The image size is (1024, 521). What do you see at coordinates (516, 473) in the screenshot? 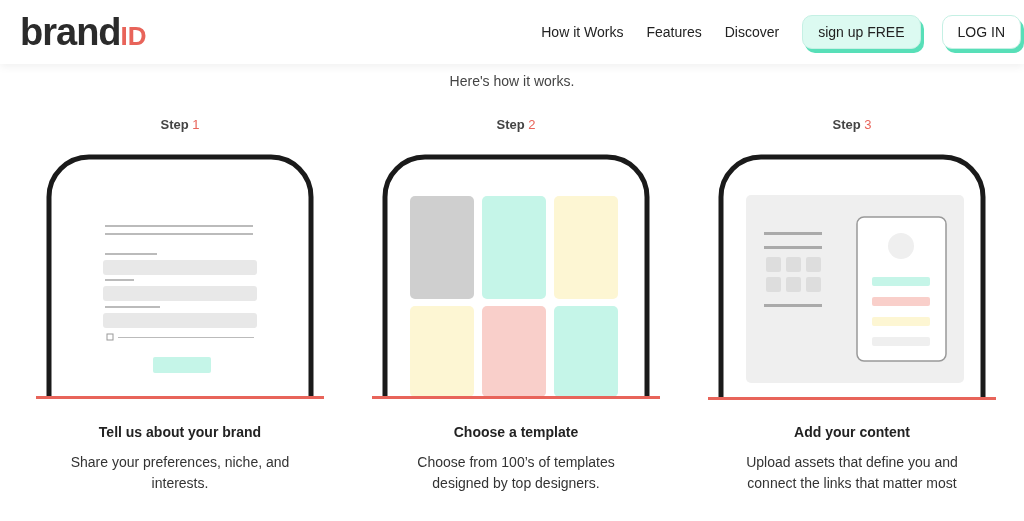
I see `step-description: Choose from 100’s of templates designed by top designers.` at bounding box center [516, 473].